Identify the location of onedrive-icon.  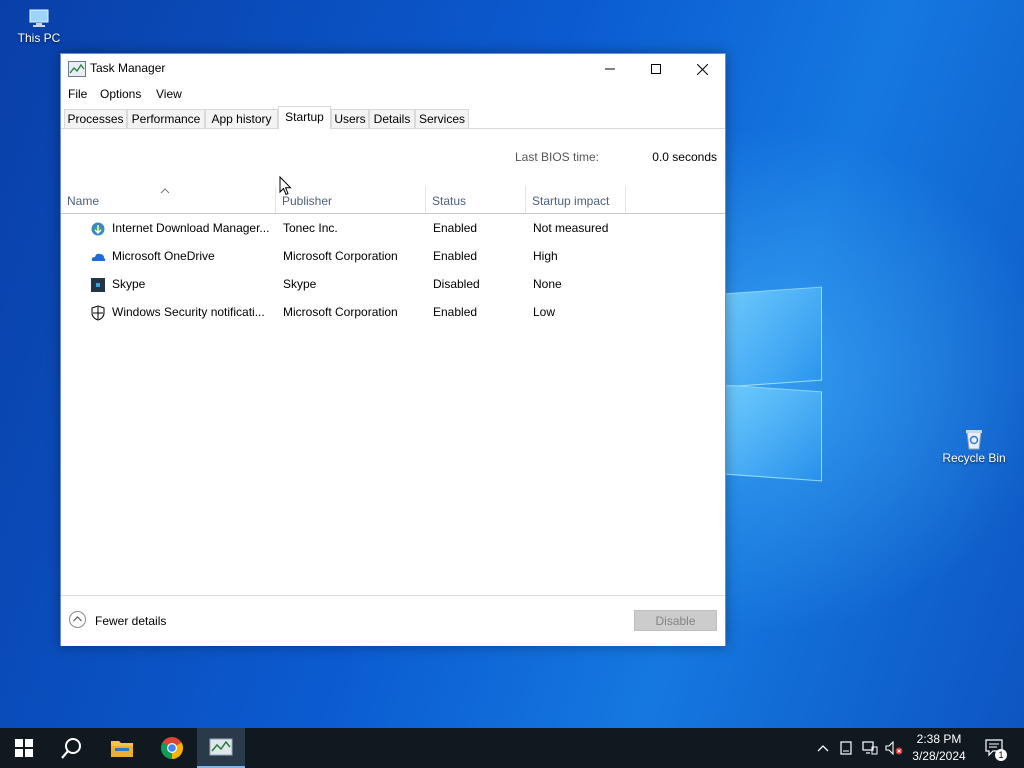
(98, 256).